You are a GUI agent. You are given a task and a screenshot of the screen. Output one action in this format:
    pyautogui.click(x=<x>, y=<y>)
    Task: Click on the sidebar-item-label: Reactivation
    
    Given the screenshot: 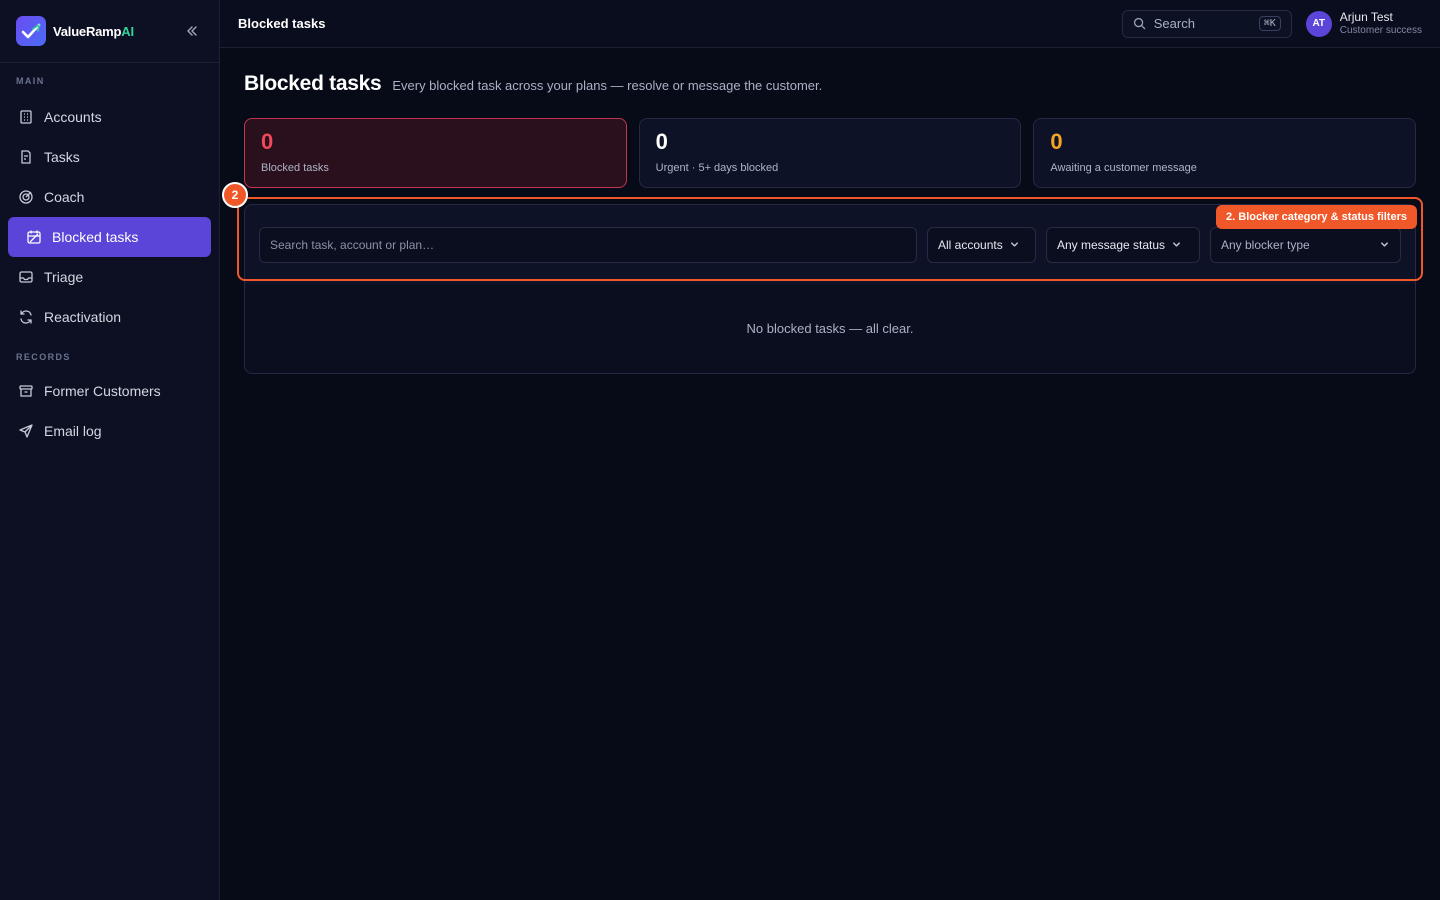 What is the action you would take?
    pyautogui.click(x=83, y=317)
    